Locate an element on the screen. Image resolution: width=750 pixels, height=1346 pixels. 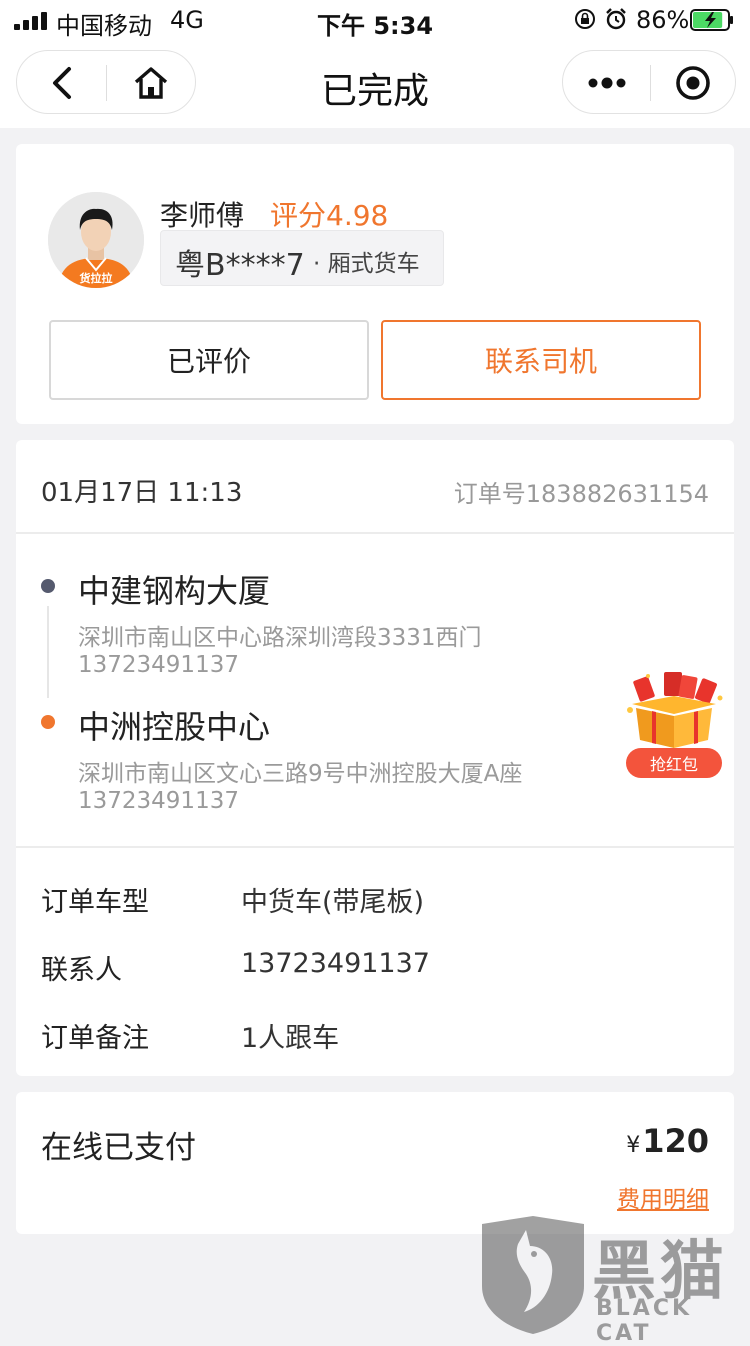
start-location-phone: 13723491137 is located at coordinates (158, 665).